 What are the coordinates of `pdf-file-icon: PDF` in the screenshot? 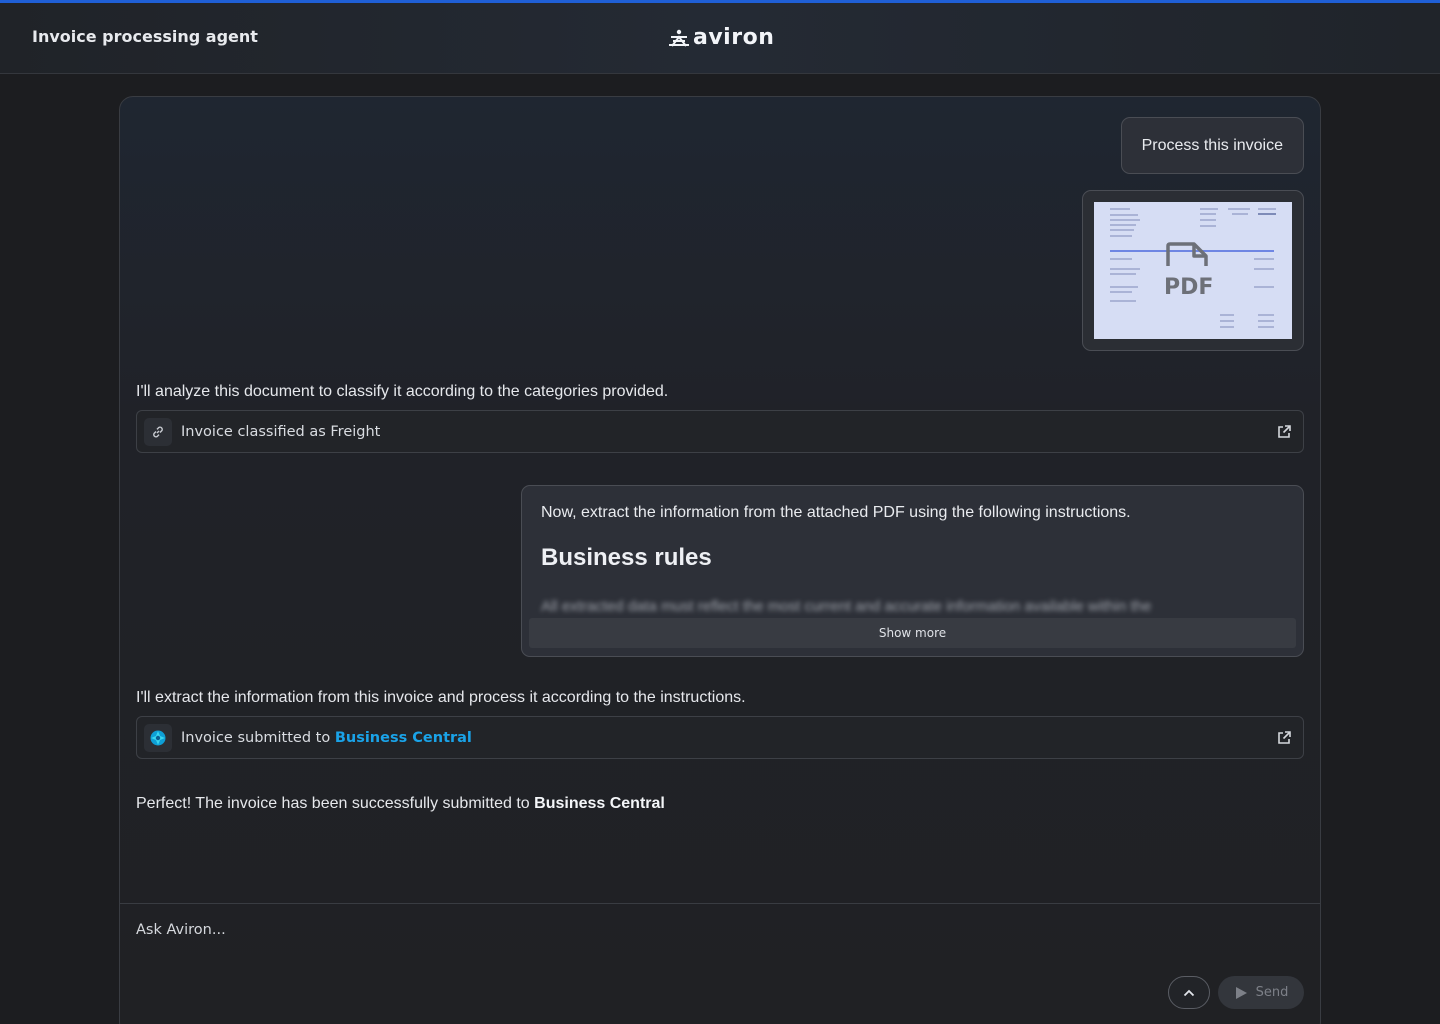 It's located at (1188, 270).